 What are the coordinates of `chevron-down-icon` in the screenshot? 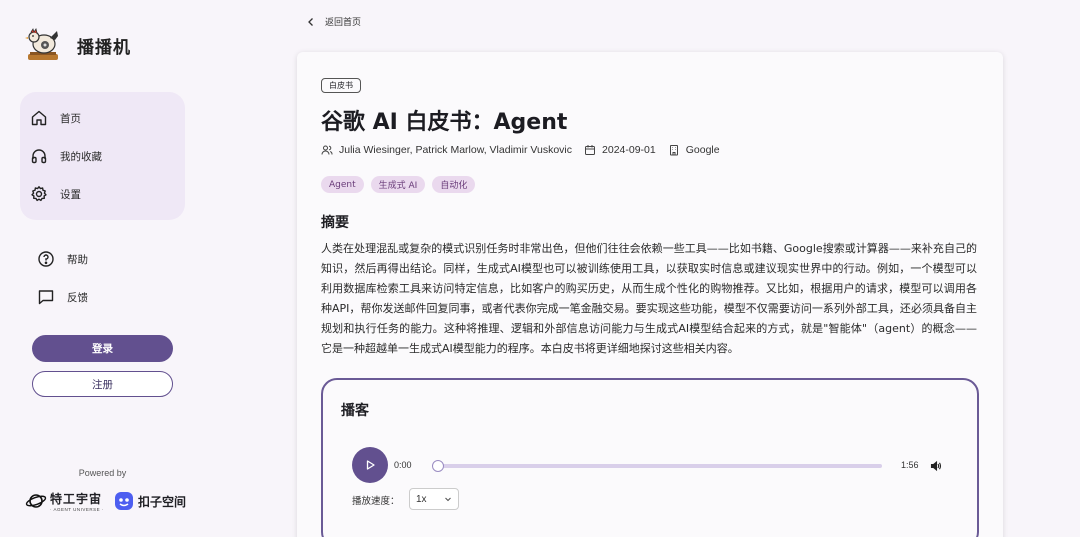 It's located at (448, 499).